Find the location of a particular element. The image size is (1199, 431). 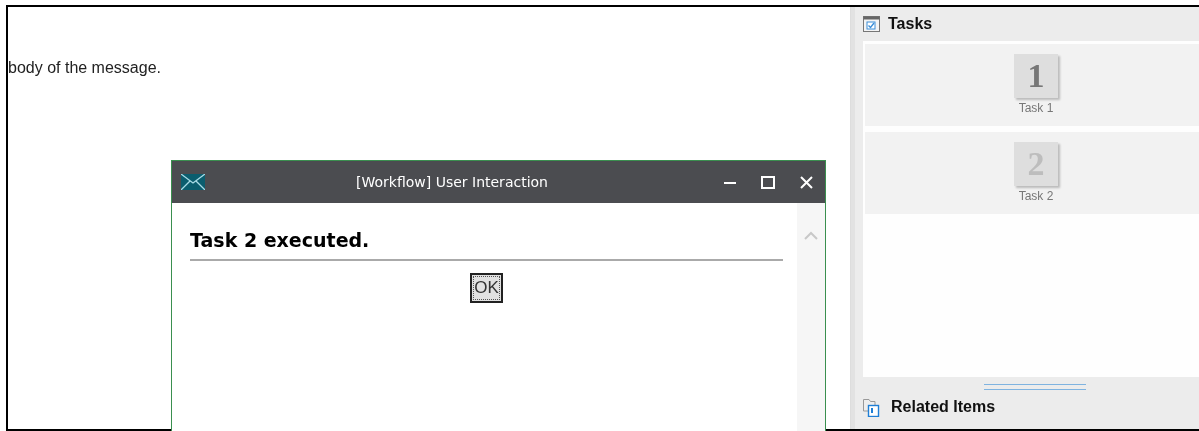

checkbox-window-icon is located at coordinates (871, 24).